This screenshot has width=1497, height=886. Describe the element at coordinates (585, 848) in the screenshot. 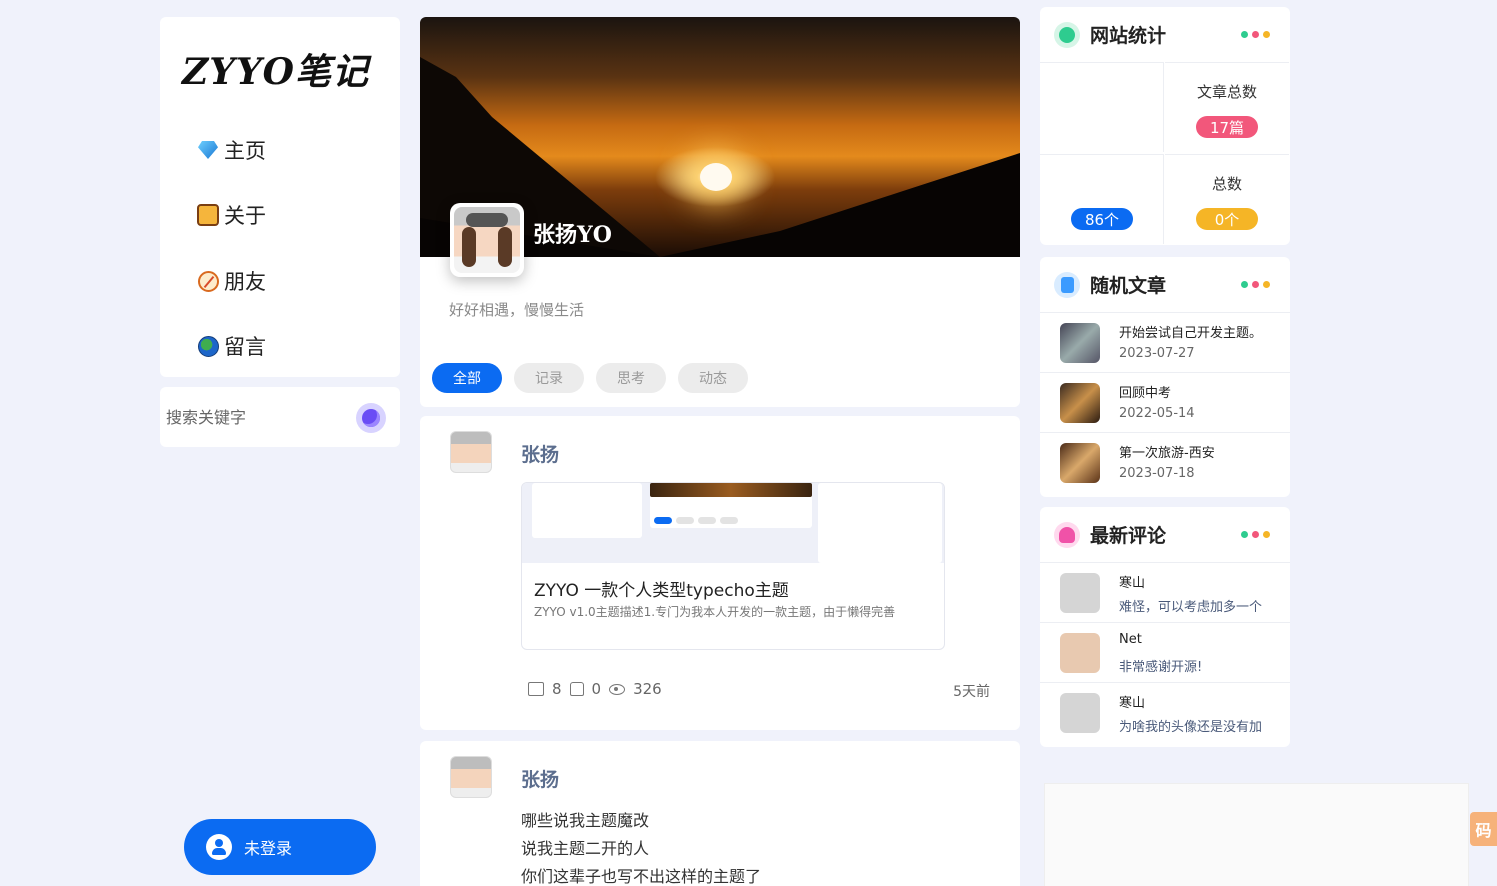

I see `post-line: 说我主题二开的人` at that location.